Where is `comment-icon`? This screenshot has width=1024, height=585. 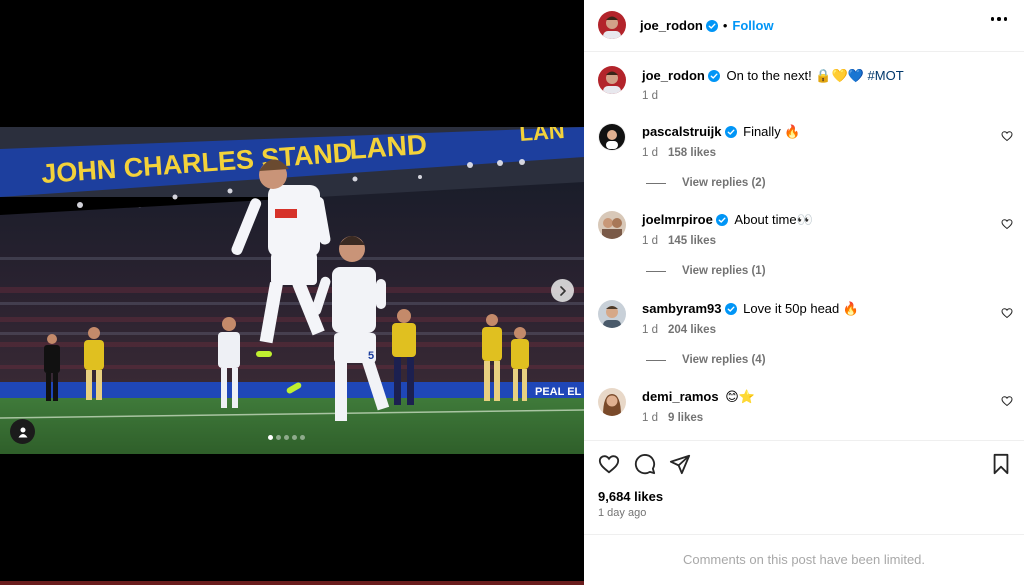 comment-icon is located at coordinates (645, 464).